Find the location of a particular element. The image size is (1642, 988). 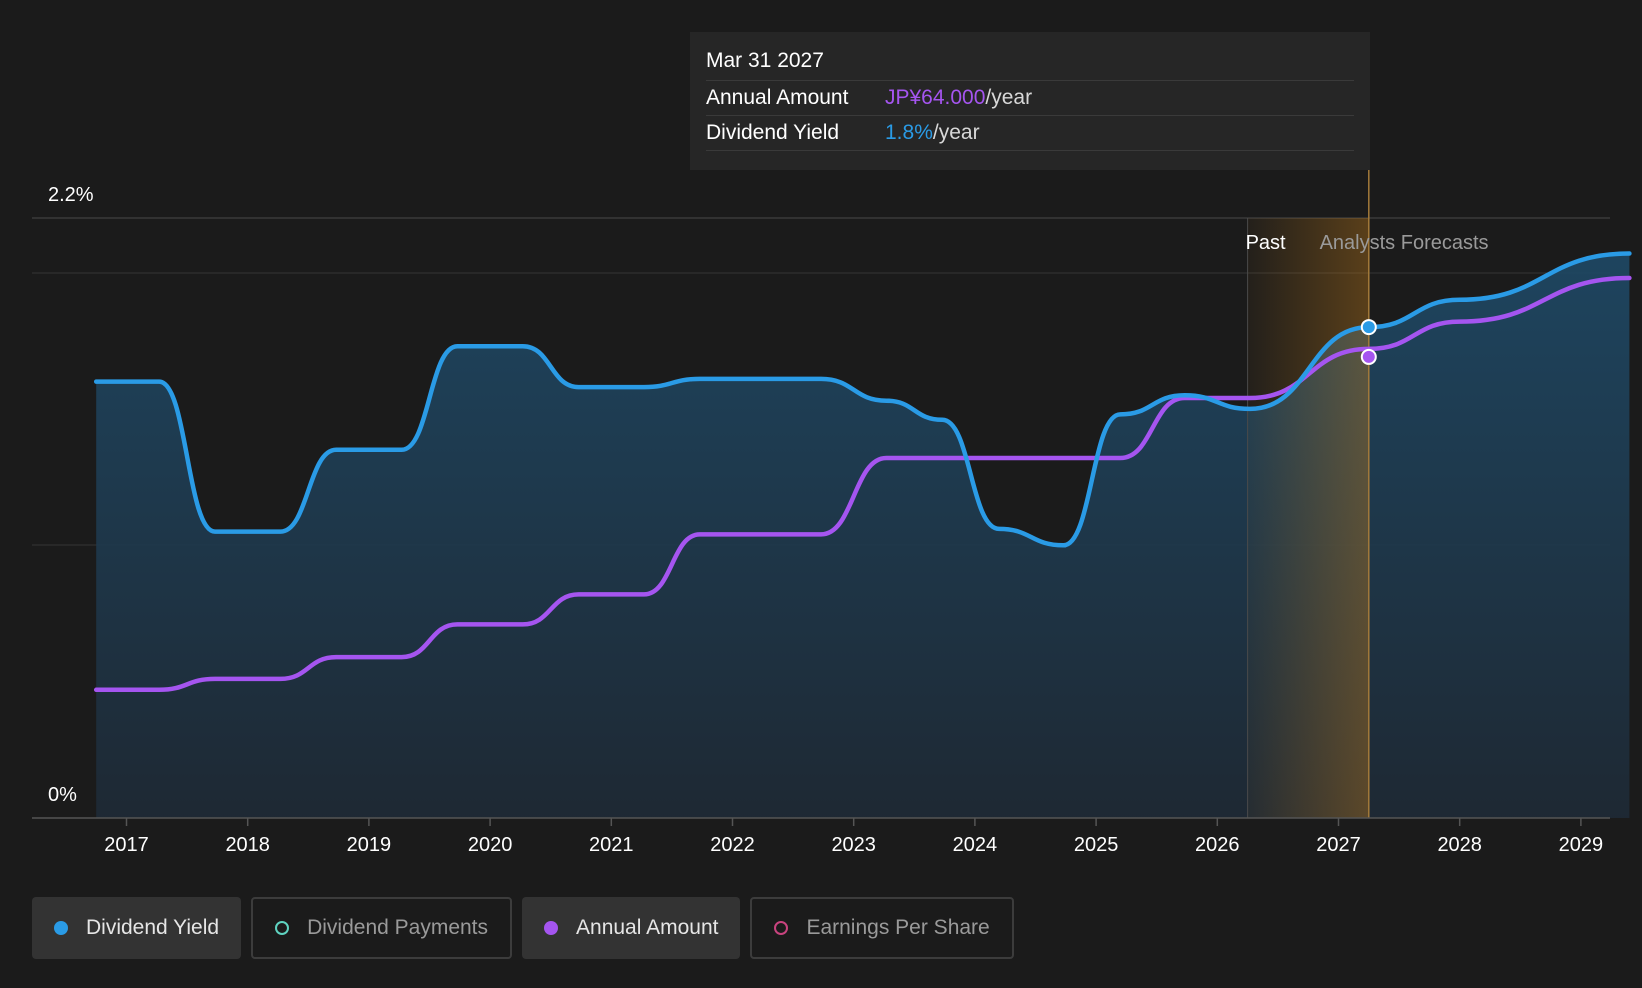

x-tick-label: 2024 is located at coordinates (975, 845).